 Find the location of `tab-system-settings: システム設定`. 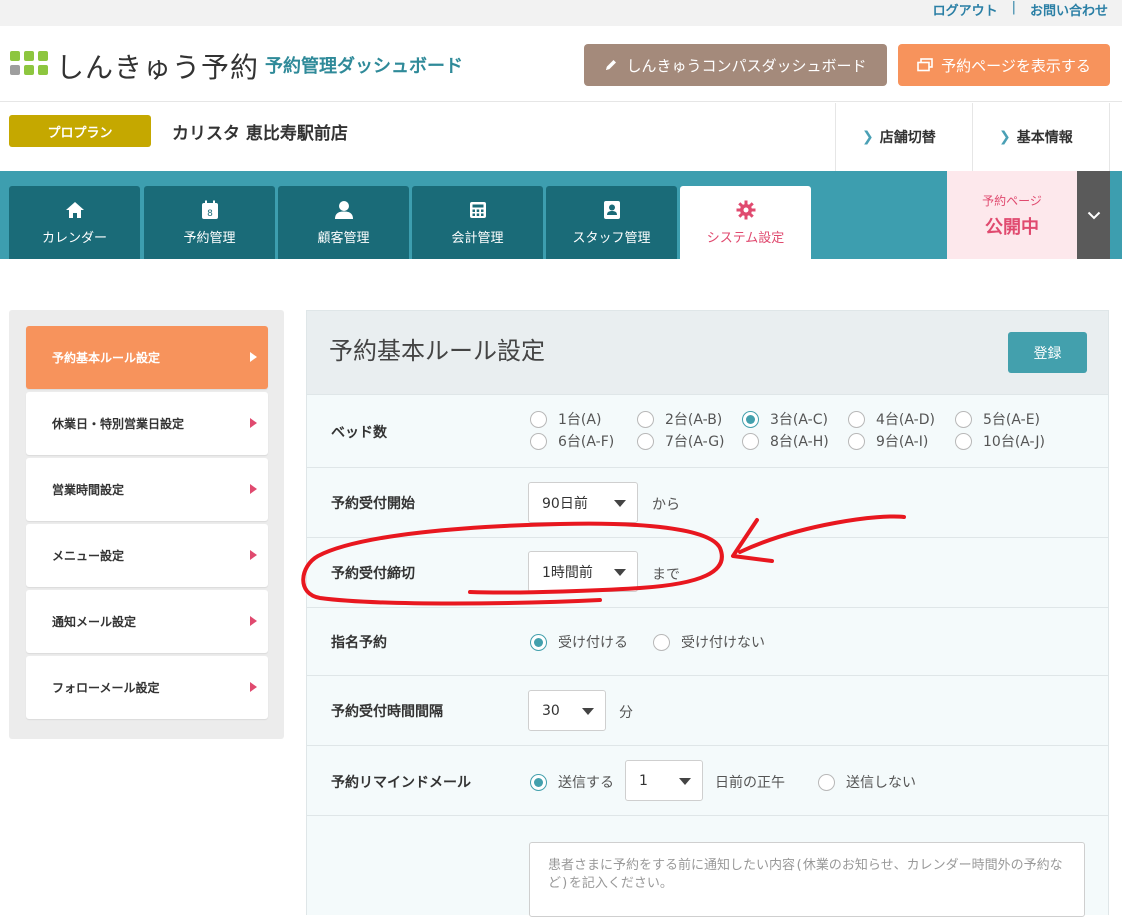

tab-system-settings: システム設定 is located at coordinates (745, 222).